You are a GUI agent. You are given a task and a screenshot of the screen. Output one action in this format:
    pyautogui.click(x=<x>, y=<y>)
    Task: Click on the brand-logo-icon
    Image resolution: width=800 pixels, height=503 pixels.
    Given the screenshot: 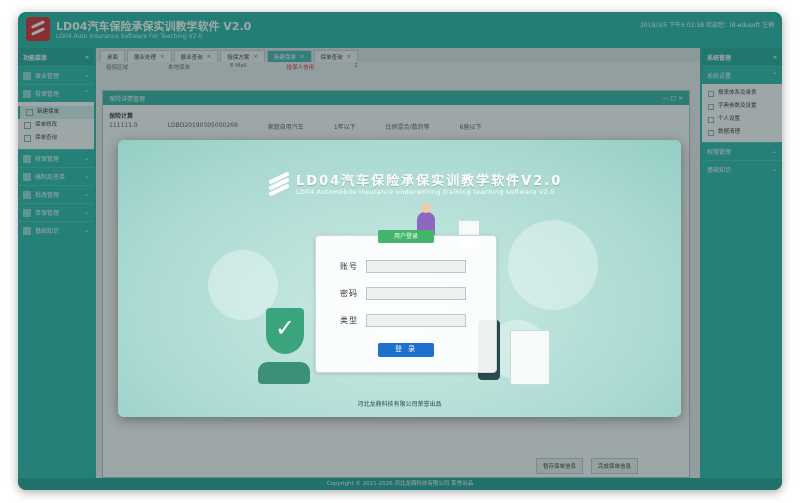 What is the action you would take?
    pyautogui.click(x=279, y=184)
    